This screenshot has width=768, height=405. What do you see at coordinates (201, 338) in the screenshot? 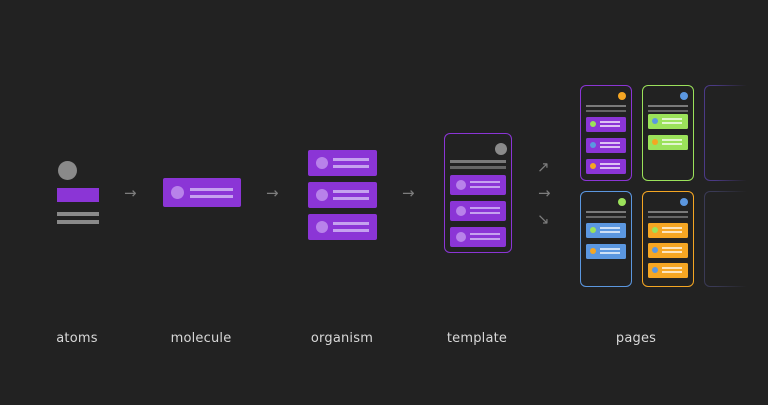
I see `label-molecule: molecule` at bounding box center [201, 338].